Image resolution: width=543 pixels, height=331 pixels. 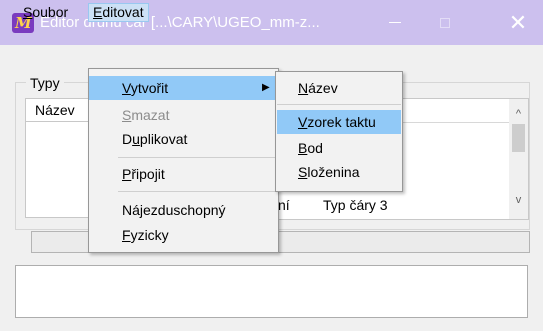 I want to click on label-pre: Nájezduschopný, so click(x=174, y=210).